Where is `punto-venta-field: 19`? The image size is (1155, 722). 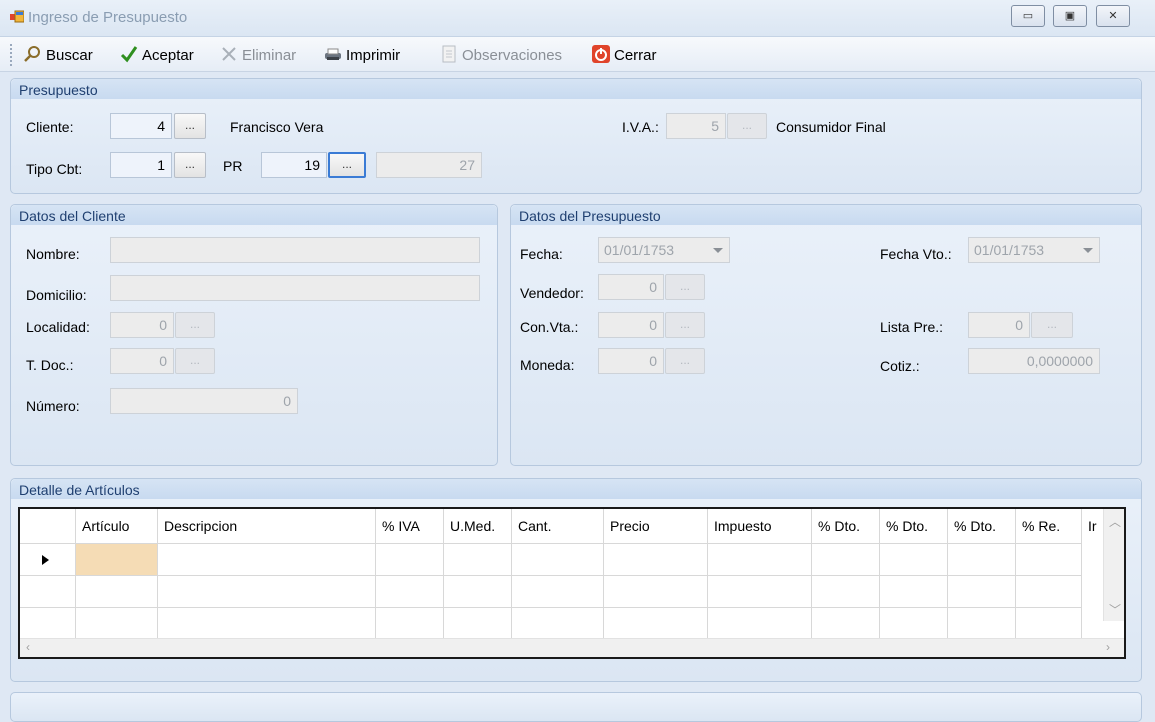 punto-venta-field: 19 is located at coordinates (294, 165).